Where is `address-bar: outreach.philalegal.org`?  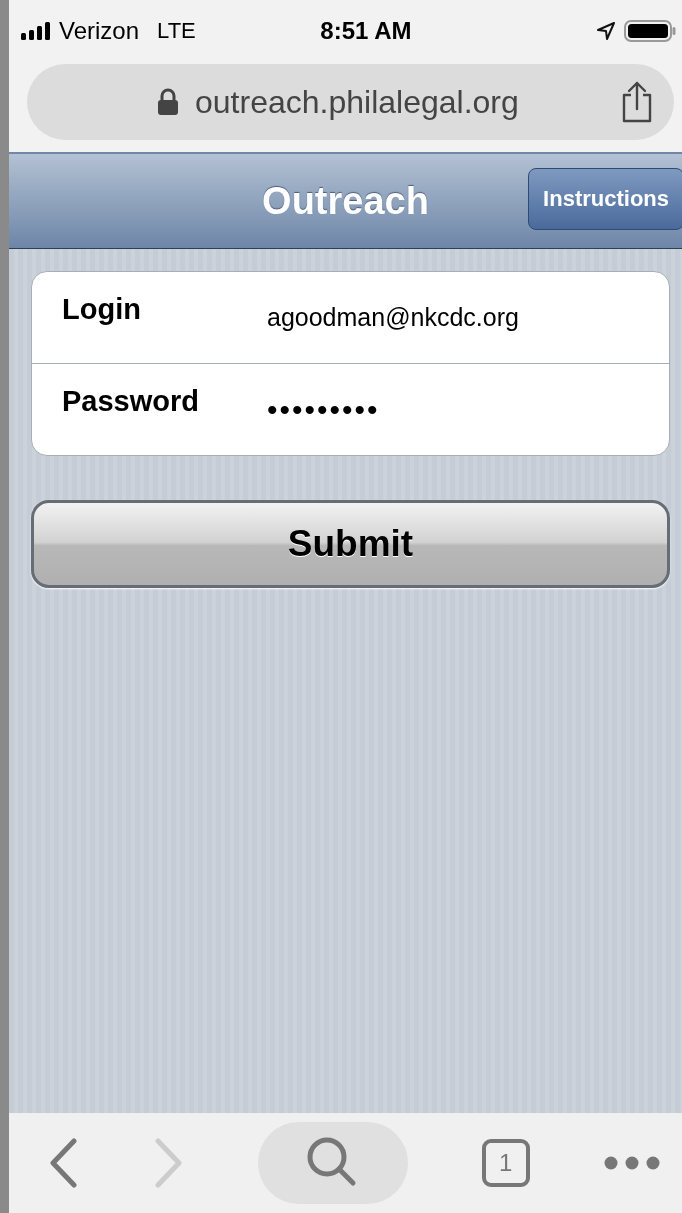
address-bar: outreach.philalegal.org is located at coordinates (350, 102).